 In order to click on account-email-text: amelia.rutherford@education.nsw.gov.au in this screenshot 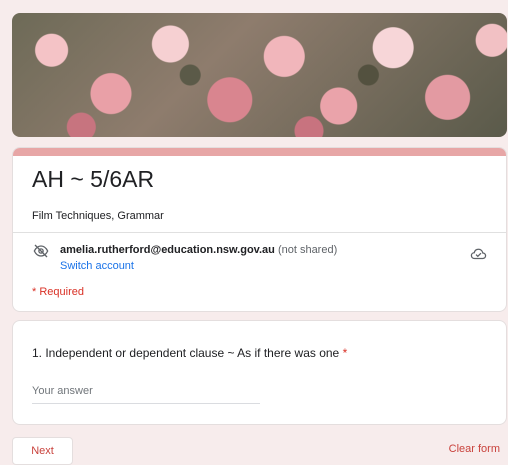, I will do `click(167, 250)`.